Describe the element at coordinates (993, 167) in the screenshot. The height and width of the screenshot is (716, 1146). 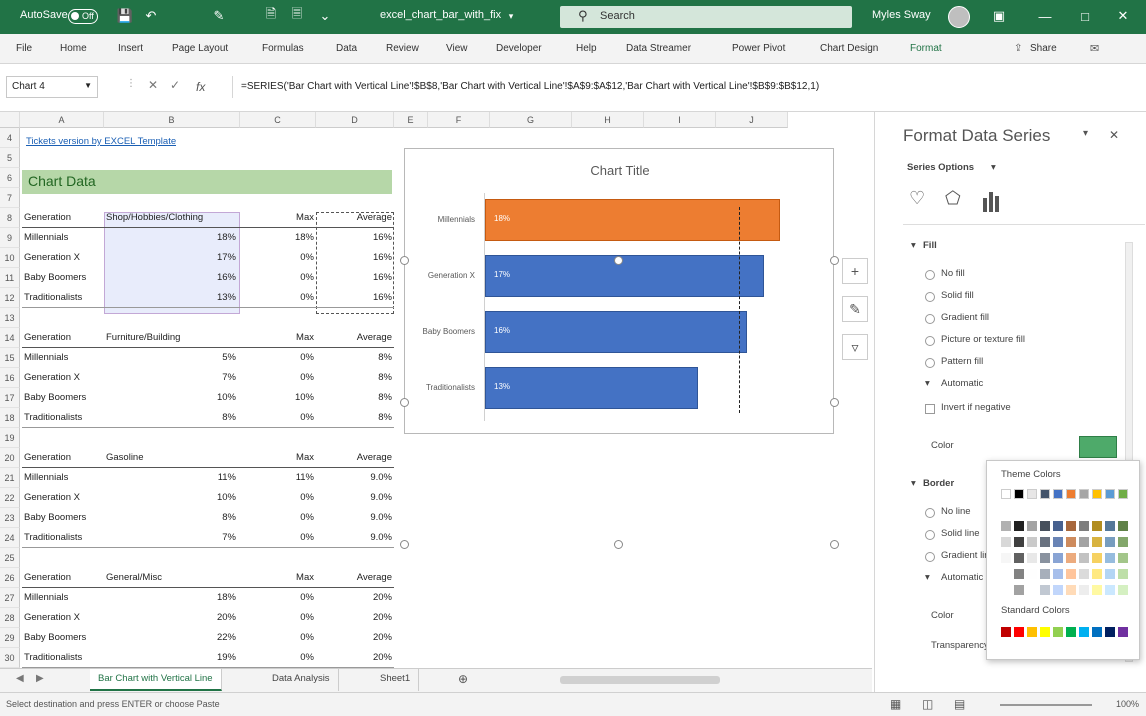
I see `chevron-down-icon: ▾` at that location.